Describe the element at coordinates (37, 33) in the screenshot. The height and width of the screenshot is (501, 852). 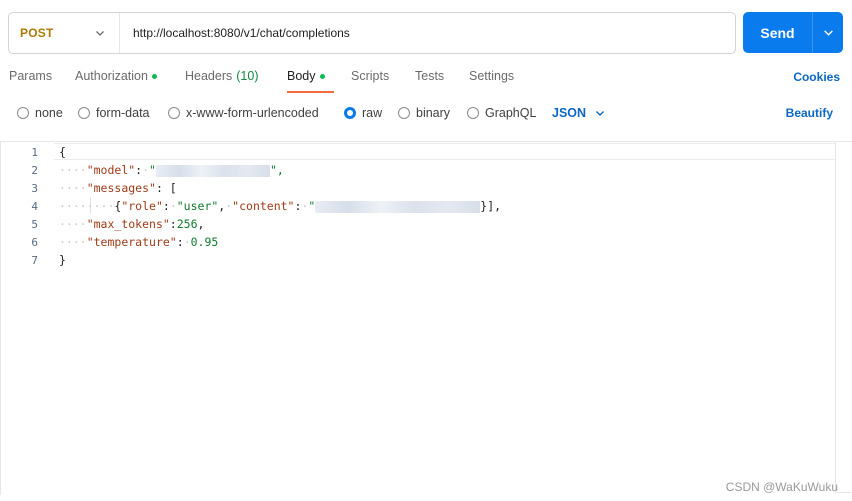
I see `method-label: POST` at that location.